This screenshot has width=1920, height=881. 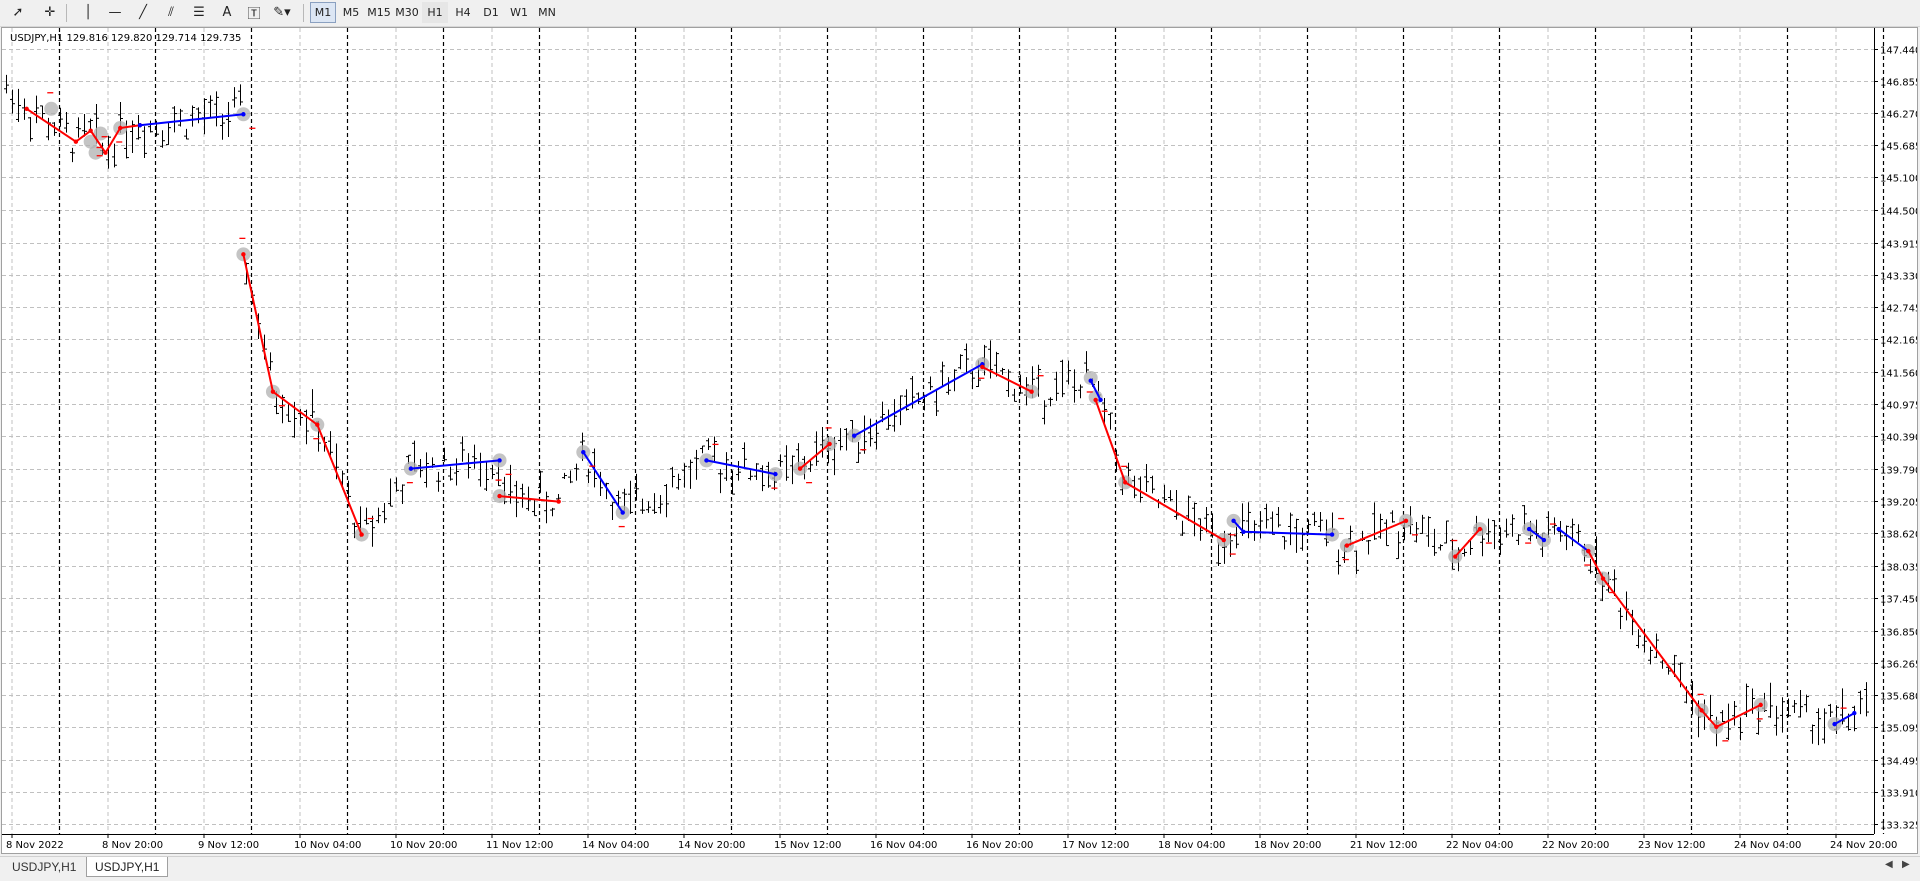 I want to click on time-tick-label: 15 Nov 12:00, so click(x=807, y=845).